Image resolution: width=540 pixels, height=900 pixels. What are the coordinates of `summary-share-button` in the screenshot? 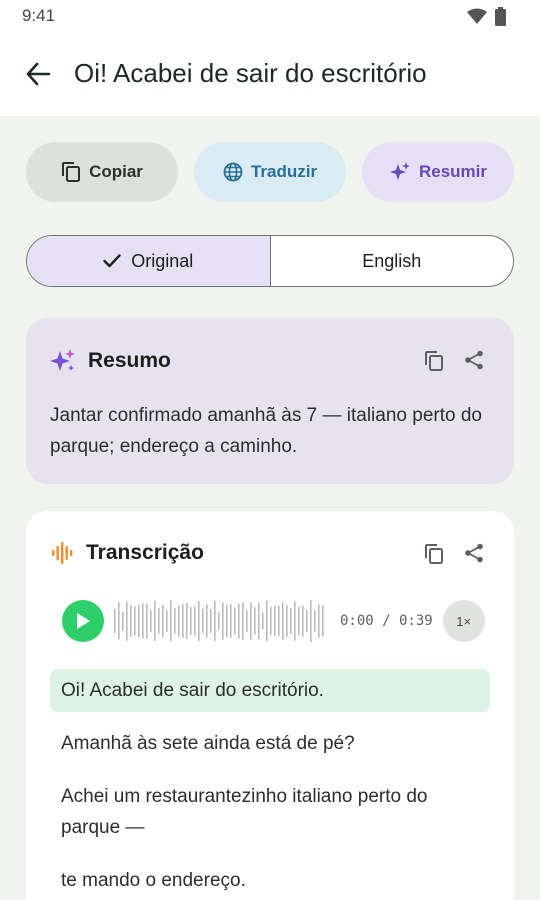 It's located at (474, 363).